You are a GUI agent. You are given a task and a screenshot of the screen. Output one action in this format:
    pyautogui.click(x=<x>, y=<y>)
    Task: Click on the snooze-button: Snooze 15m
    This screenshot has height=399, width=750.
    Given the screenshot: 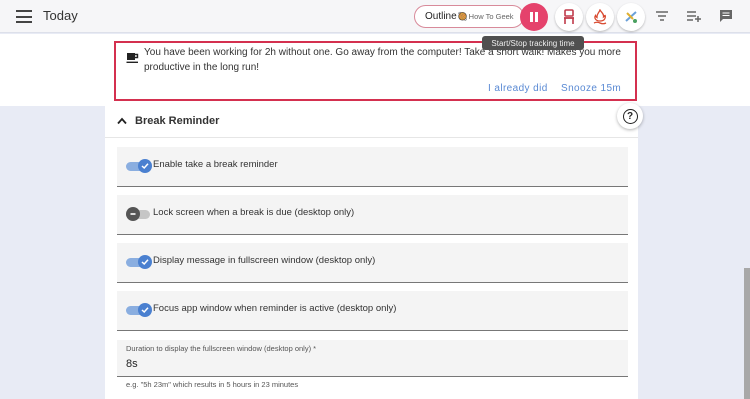 What is the action you would take?
    pyautogui.click(x=591, y=88)
    